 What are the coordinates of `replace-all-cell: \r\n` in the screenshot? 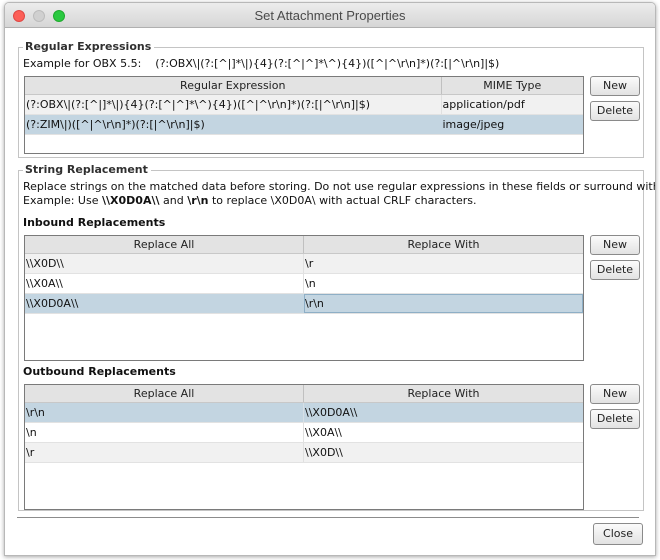 It's located at (164, 412).